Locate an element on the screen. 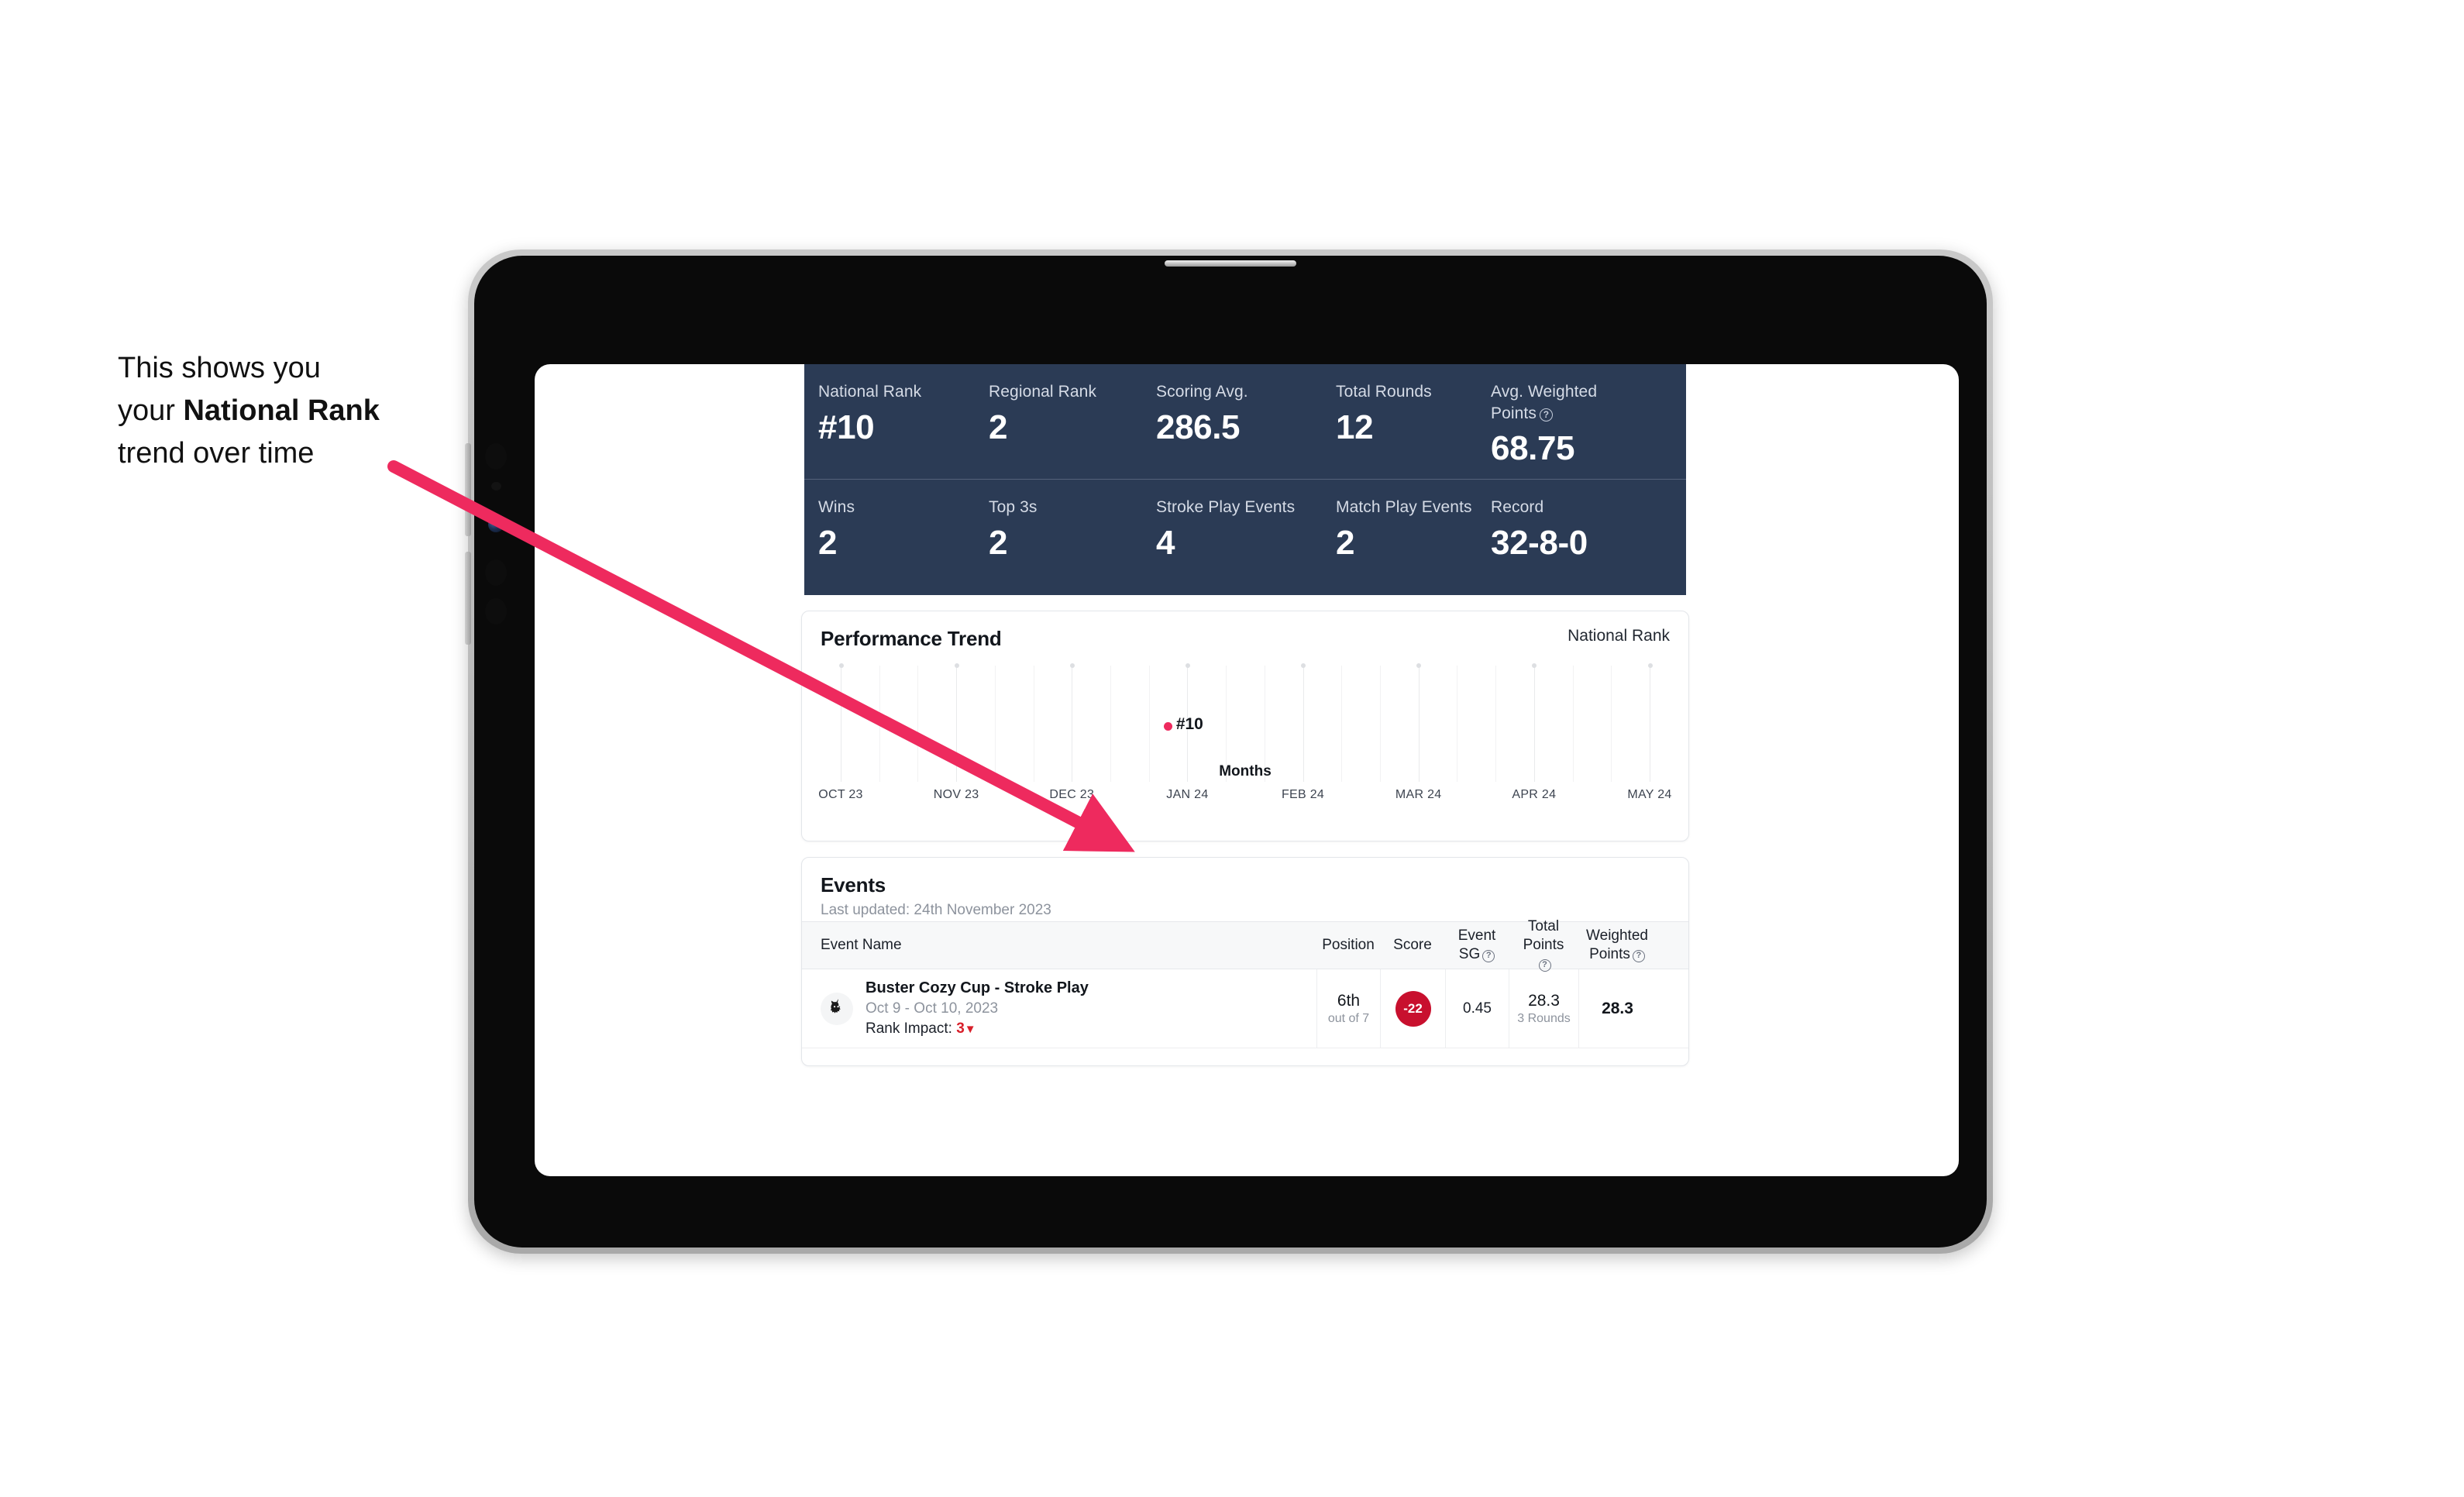  column-header-position: Position is located at coordinates (1348, 945).